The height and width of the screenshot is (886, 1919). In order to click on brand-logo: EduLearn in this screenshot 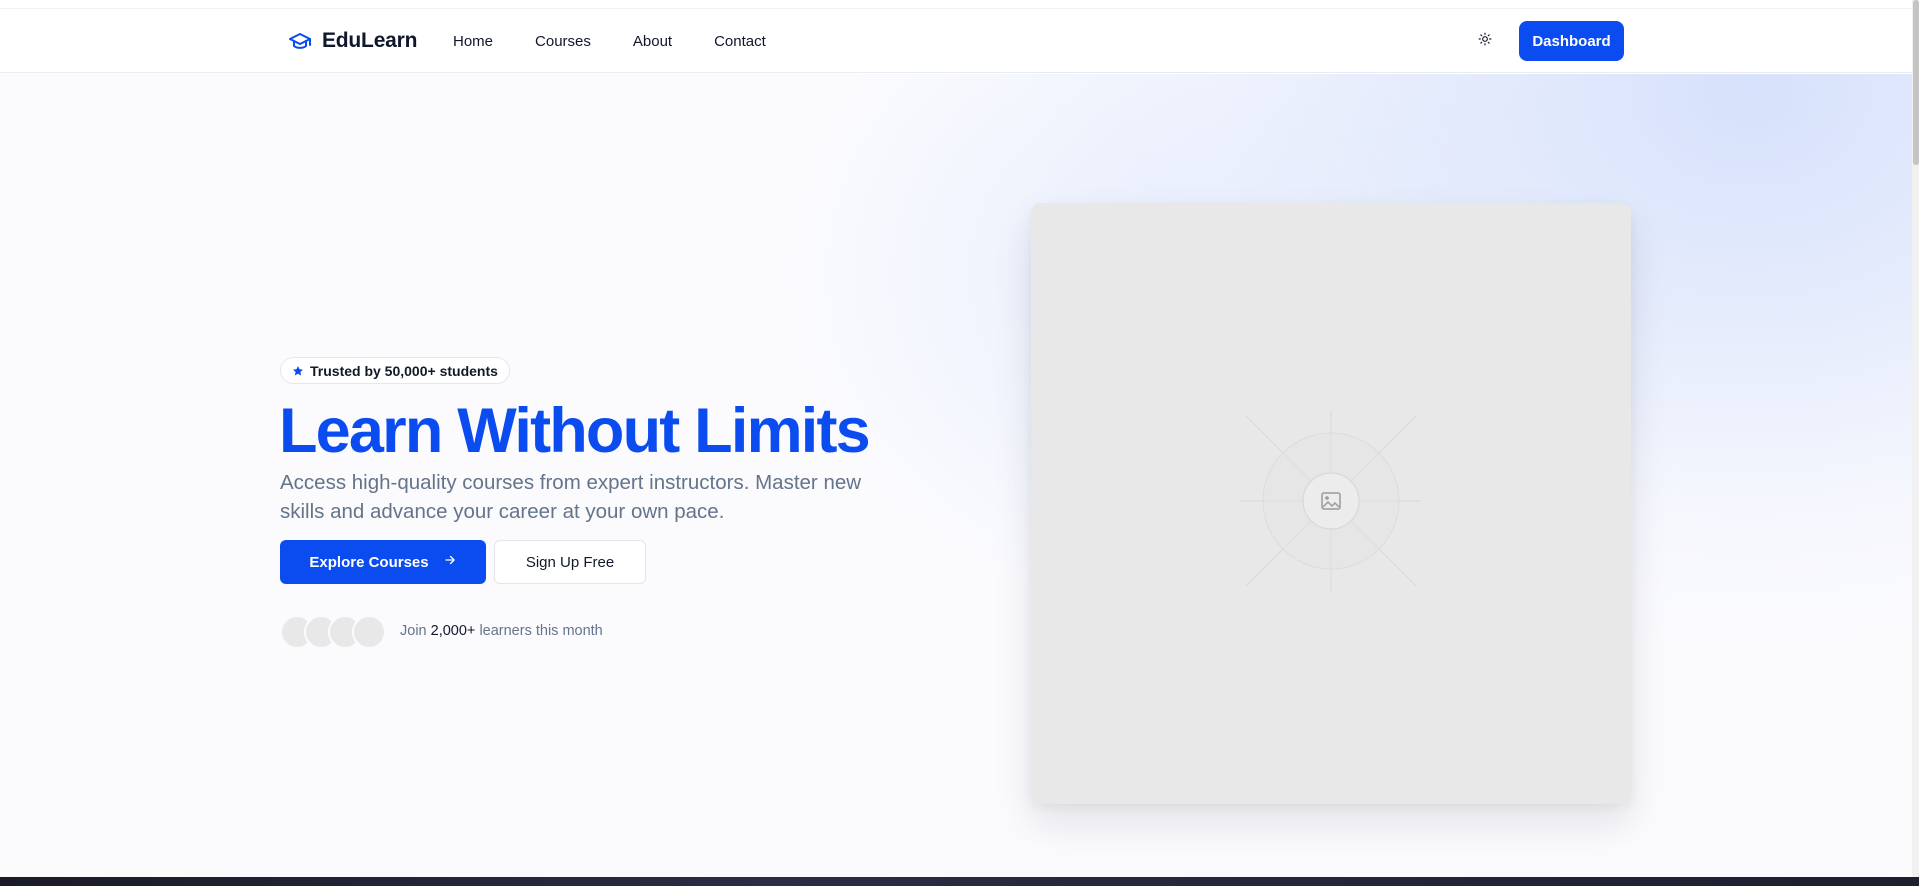, I will do `click(352, 41)`.